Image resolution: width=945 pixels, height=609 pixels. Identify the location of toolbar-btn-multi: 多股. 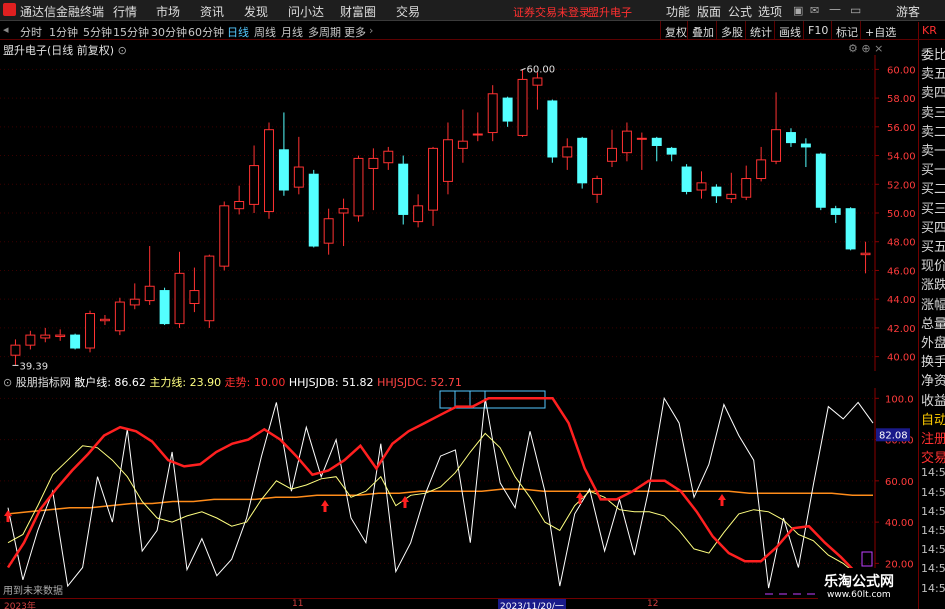
(731, 30).